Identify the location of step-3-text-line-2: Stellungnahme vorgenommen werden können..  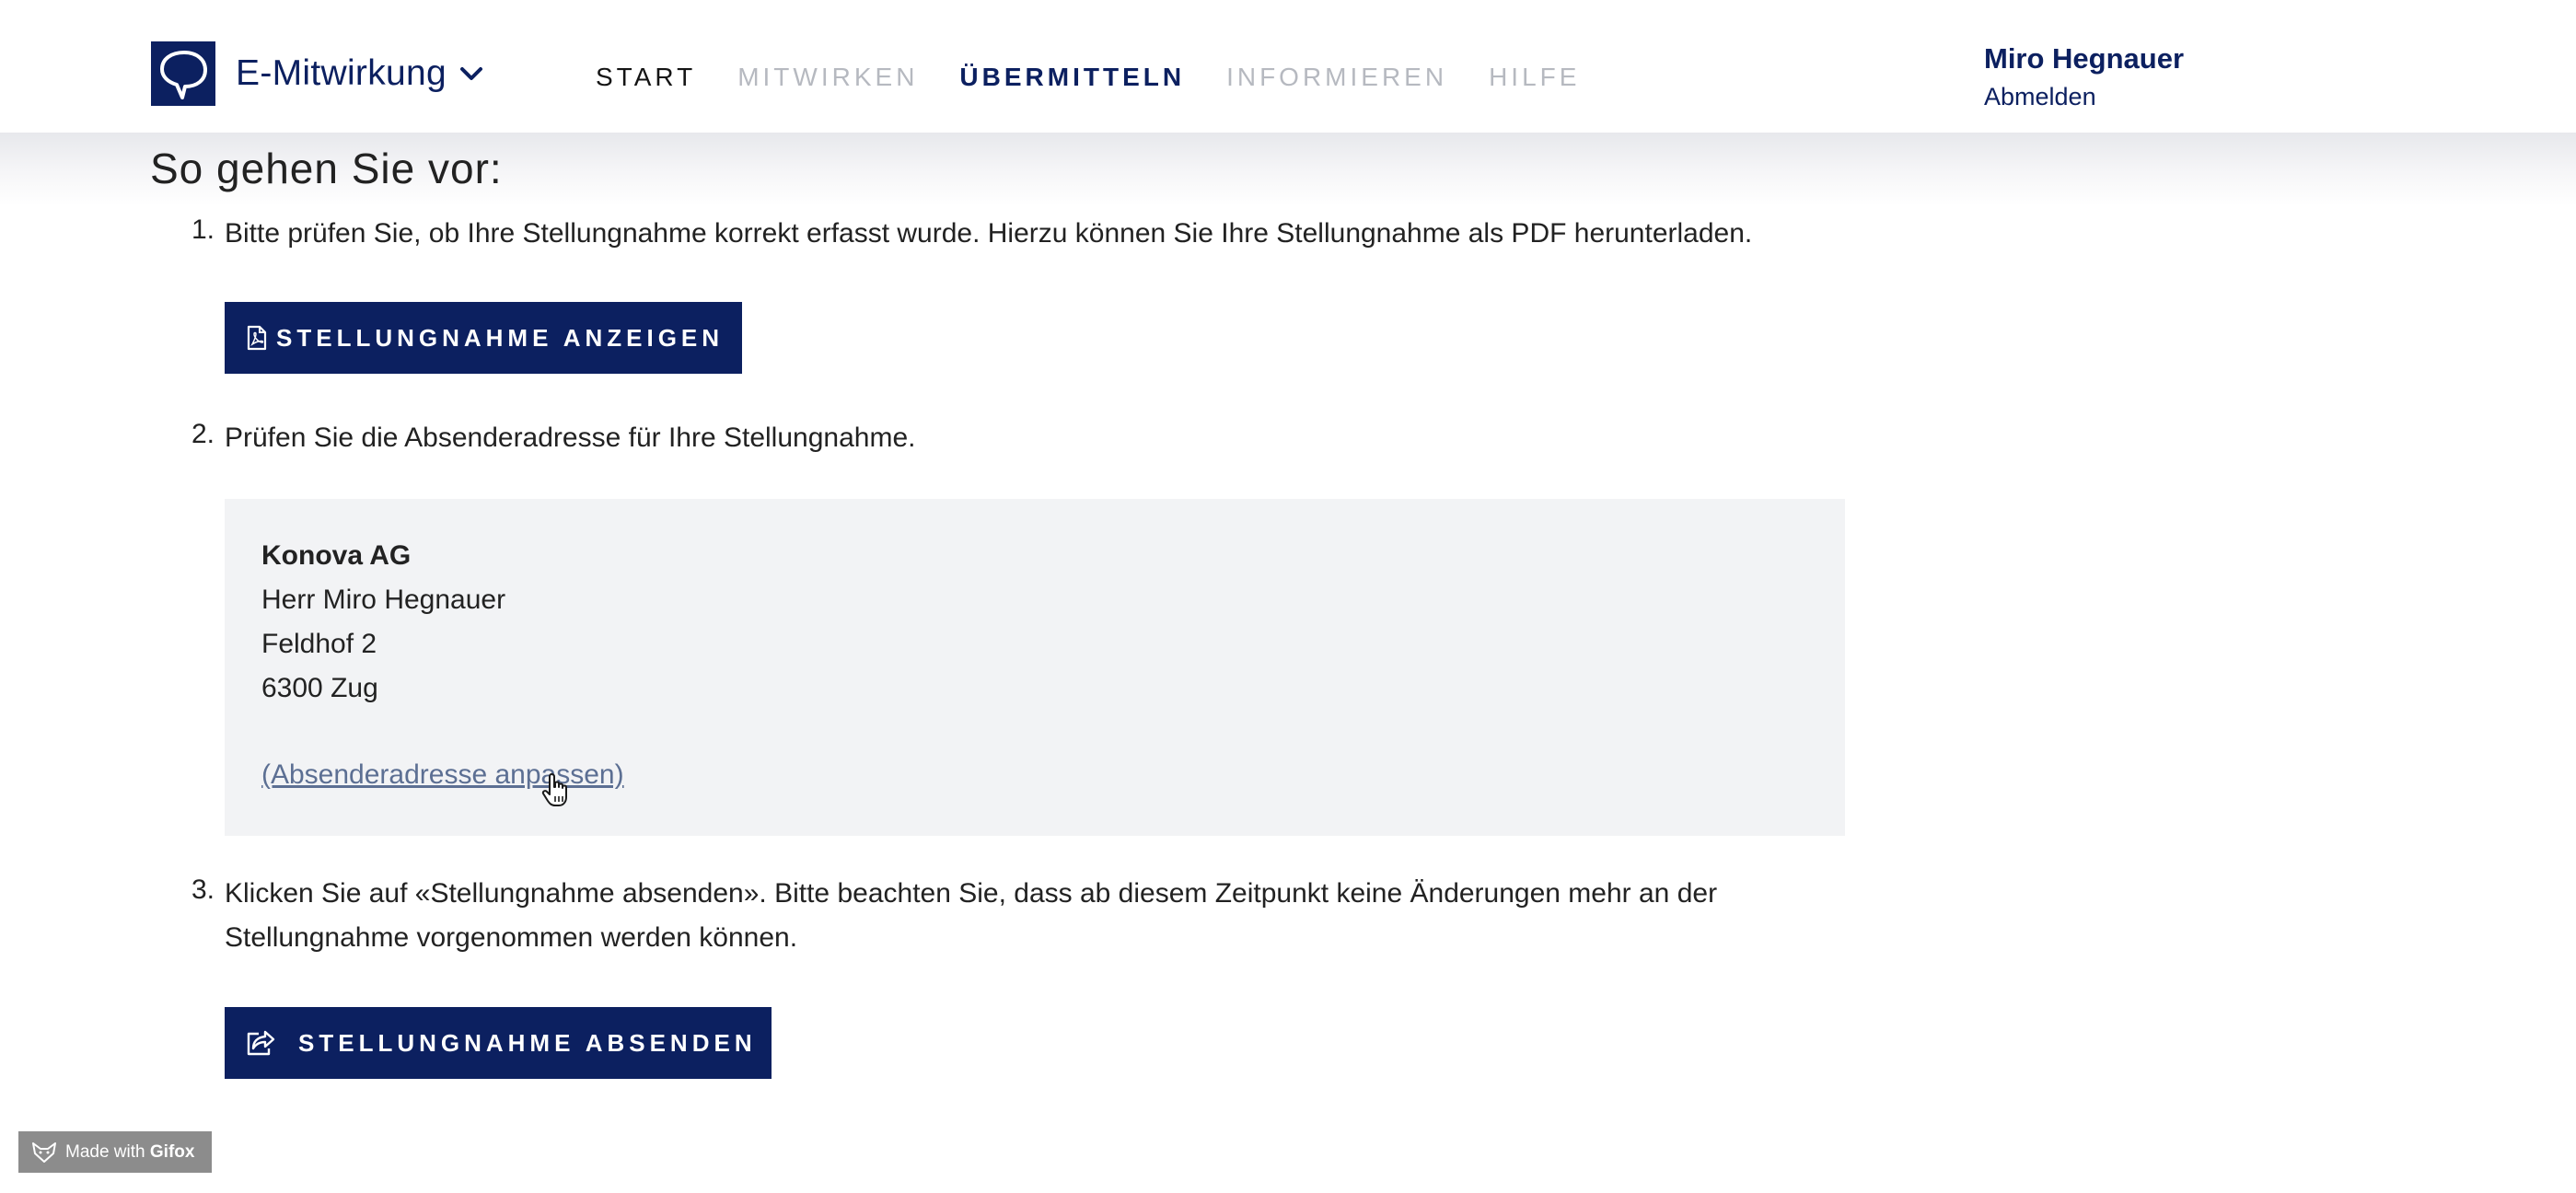
(511, 937).